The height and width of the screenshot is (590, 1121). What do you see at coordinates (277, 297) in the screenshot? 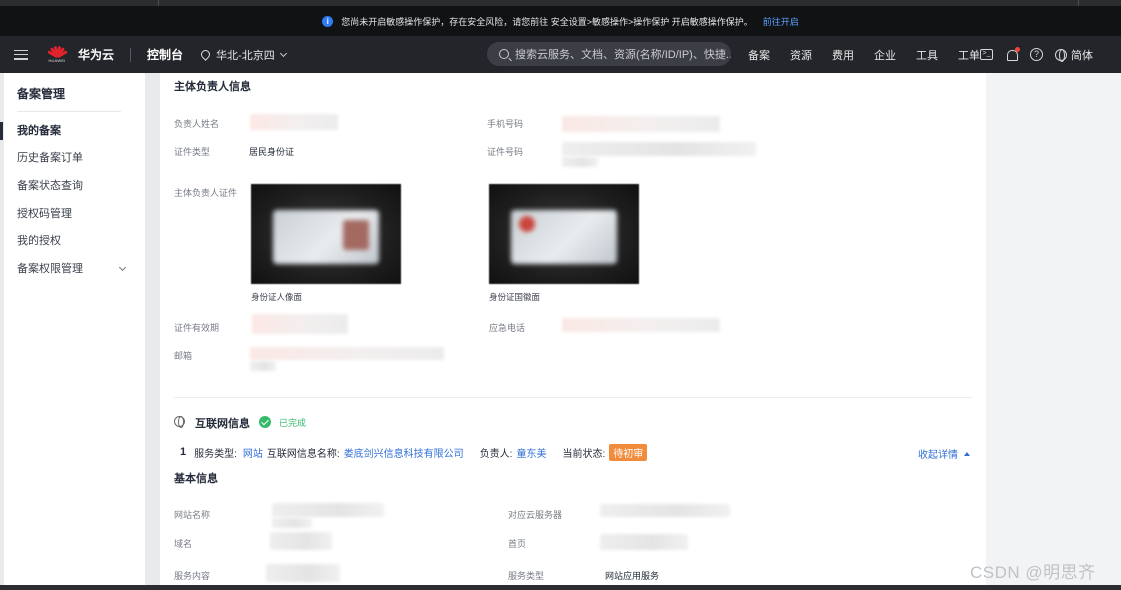
I see `id-front-caption: 身份证人像面` at bounding box center [277, 297].